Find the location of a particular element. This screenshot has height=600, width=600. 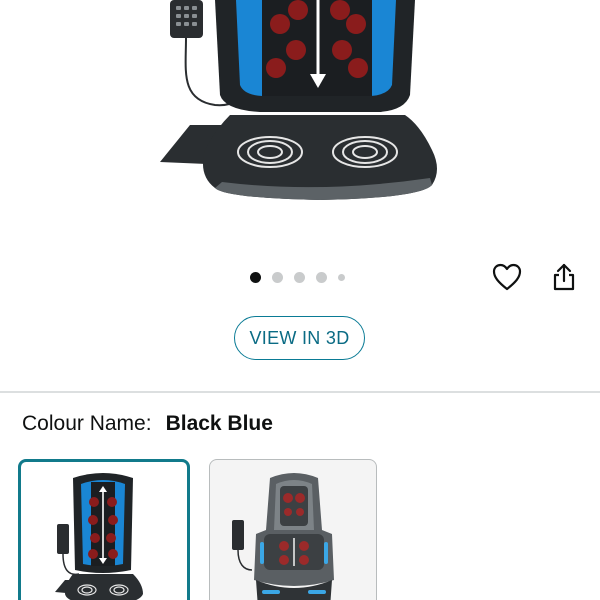

colour-swatch-black-blue is located at coordinates (104, 529).